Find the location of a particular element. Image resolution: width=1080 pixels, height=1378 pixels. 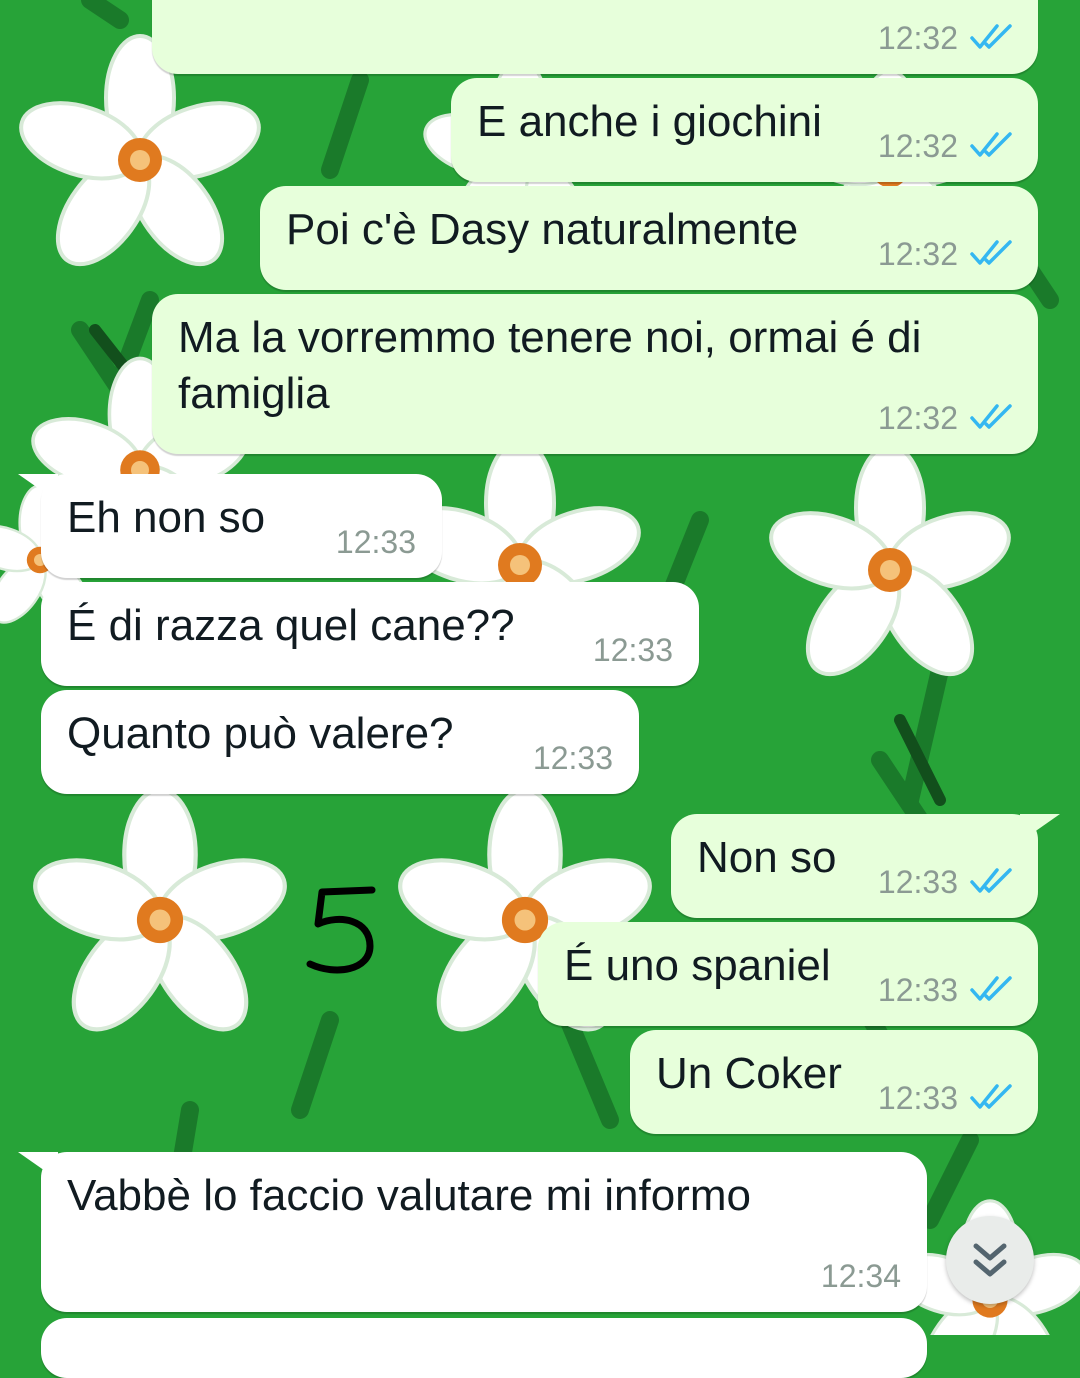

handwritten-annotation is located at coordinates (341, 930).